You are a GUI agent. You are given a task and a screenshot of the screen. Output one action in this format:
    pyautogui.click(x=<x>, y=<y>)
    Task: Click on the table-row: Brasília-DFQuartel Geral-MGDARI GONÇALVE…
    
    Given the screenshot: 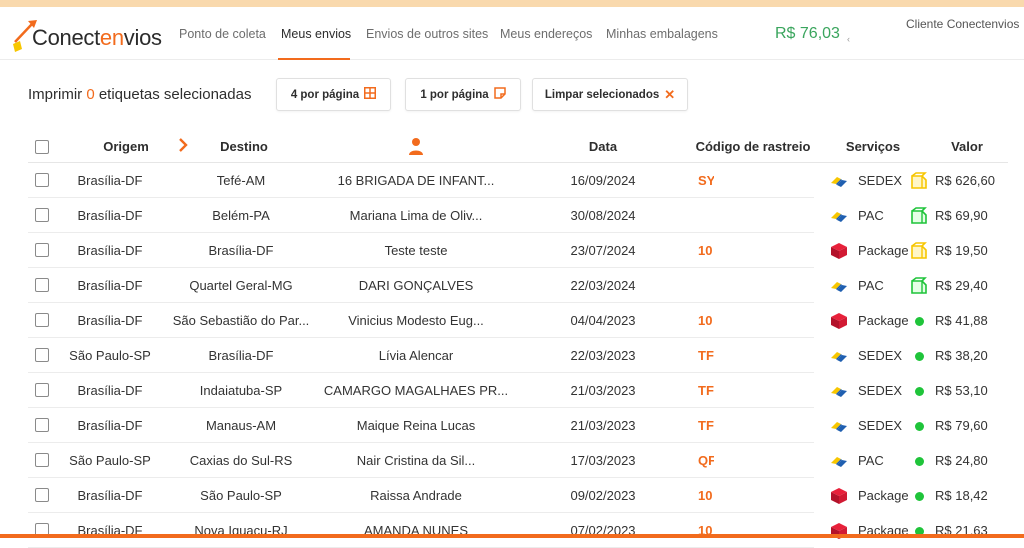 What is the action you would take?
    pyautogui.click(x=518, y=285)
    